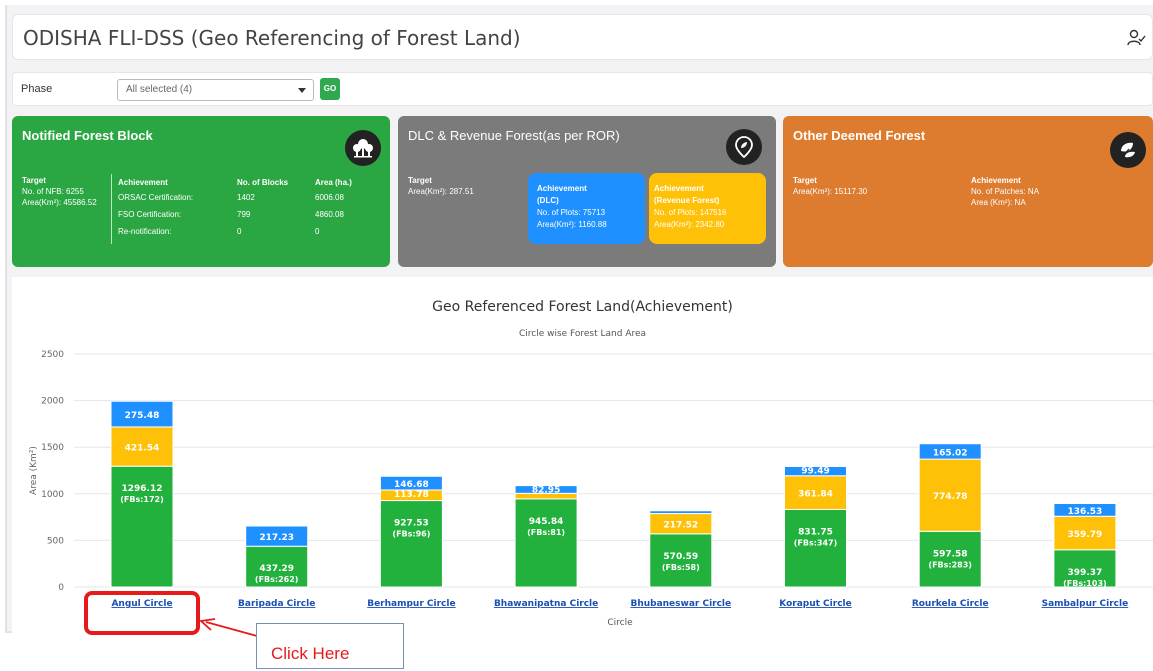 Image resolution: width=1153 pixels, height=671 pixels. I want to click on filter-bar: Phase All selected (4) GO, so click(582, 89).